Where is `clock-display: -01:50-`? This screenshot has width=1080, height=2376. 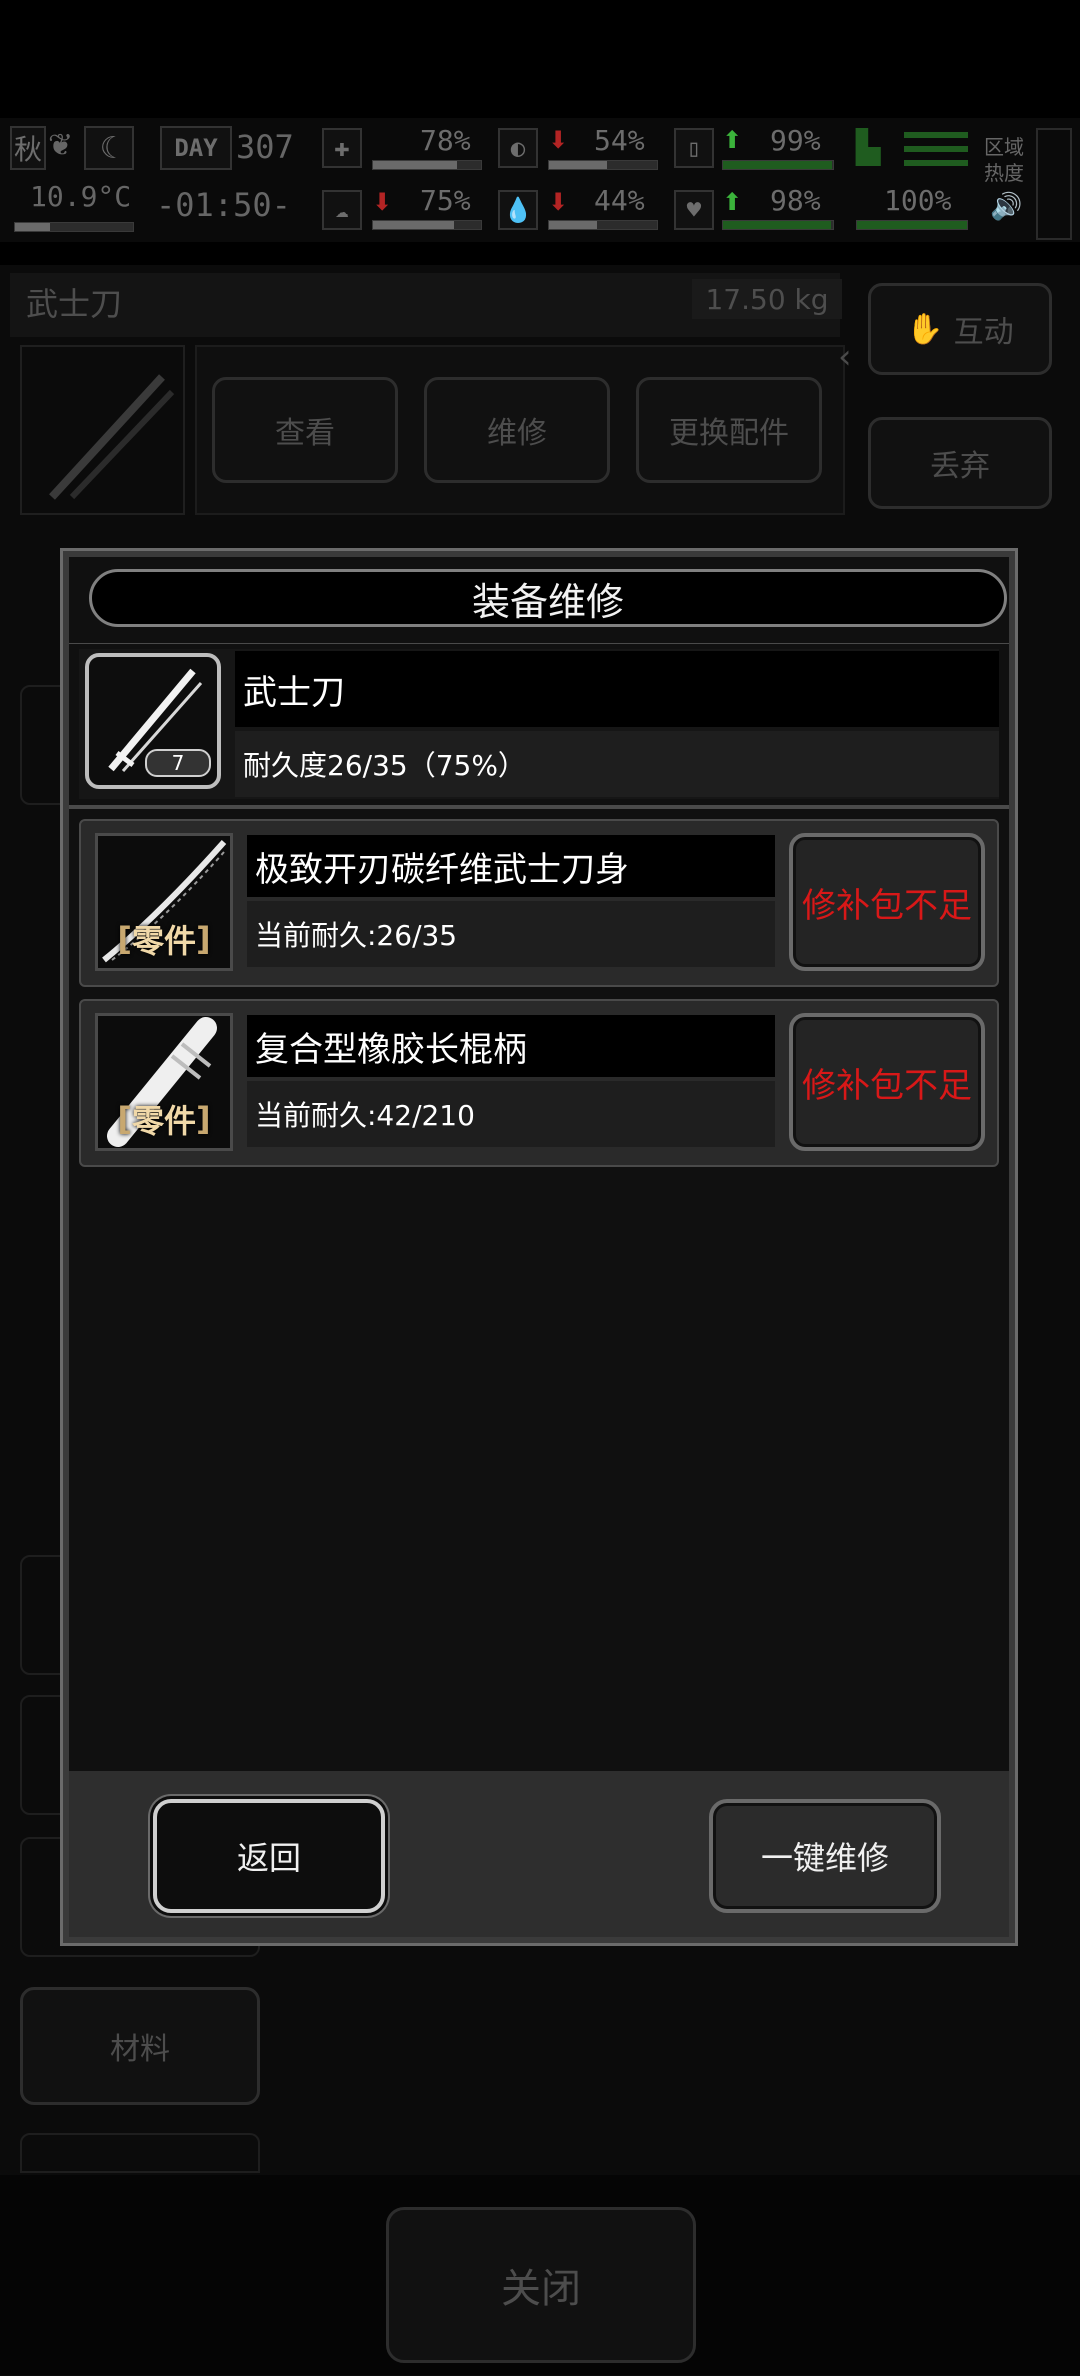
clock-display: -01:50- is located at coordinates (223, 205).